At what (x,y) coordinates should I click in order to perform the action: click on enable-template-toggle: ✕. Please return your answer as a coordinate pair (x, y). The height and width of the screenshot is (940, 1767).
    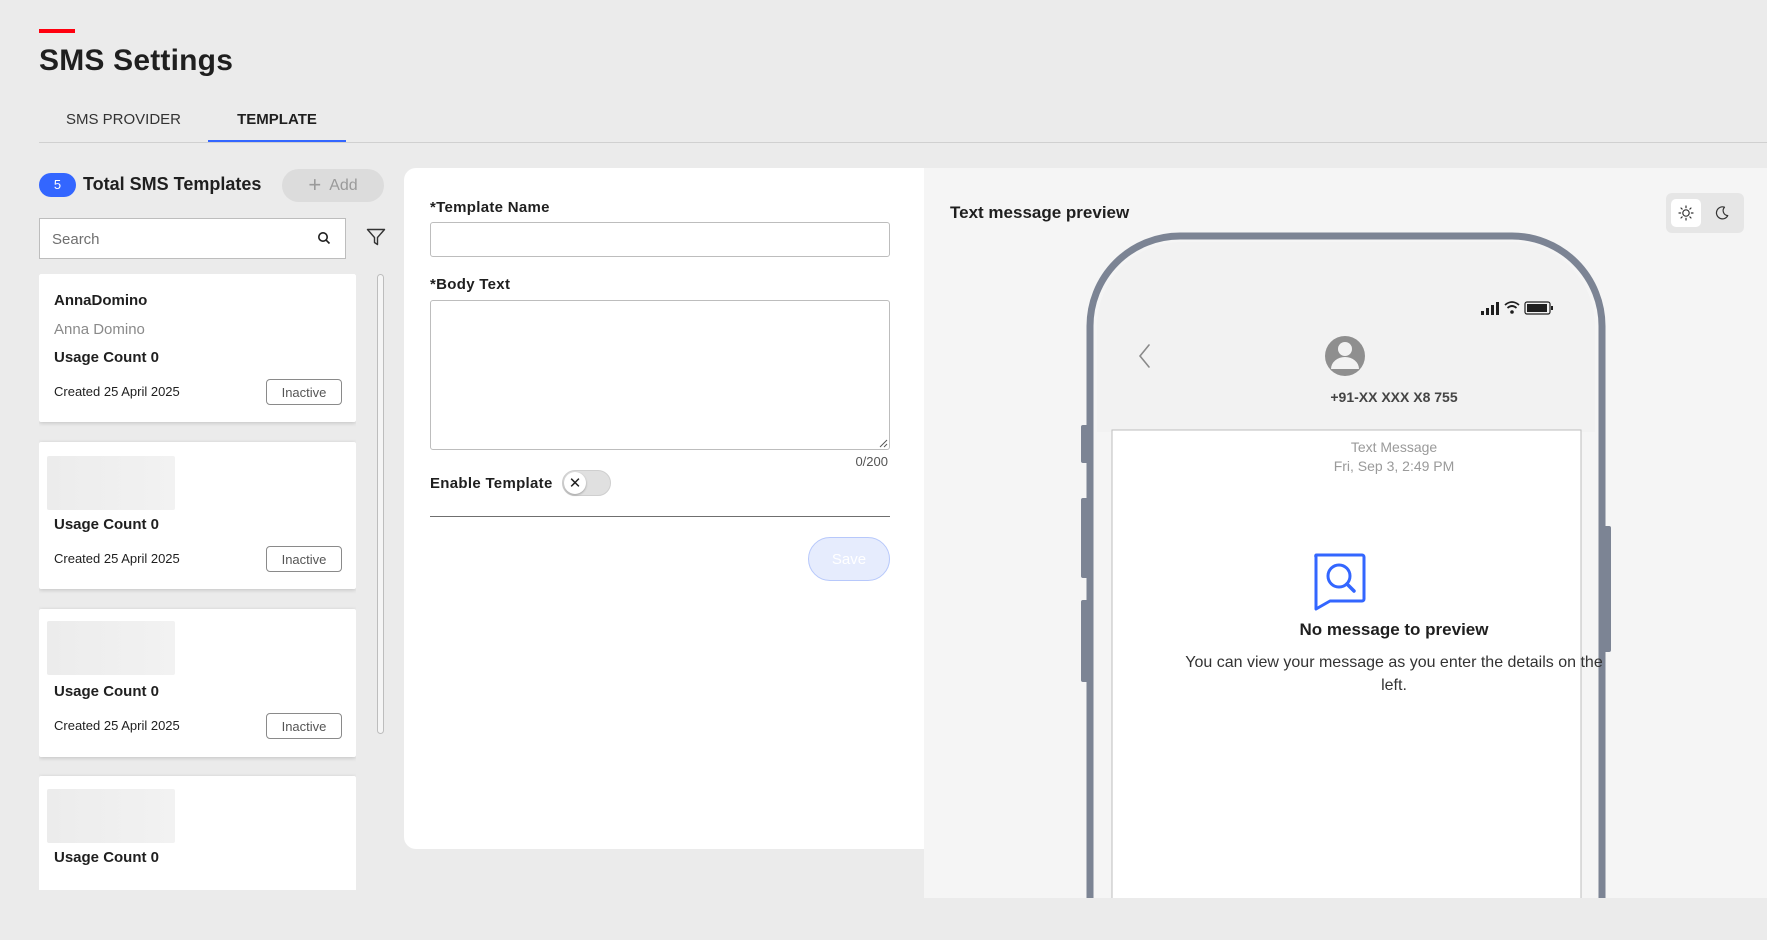
    Looking at the image, I should click on (586, 483).